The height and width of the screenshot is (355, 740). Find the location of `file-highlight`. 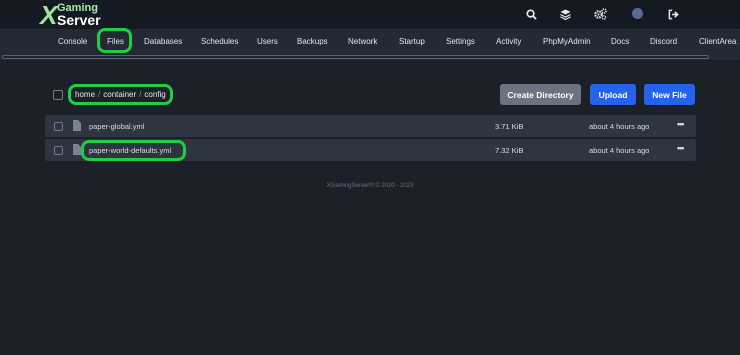

file-highlight is located at coordinates (133, 150).